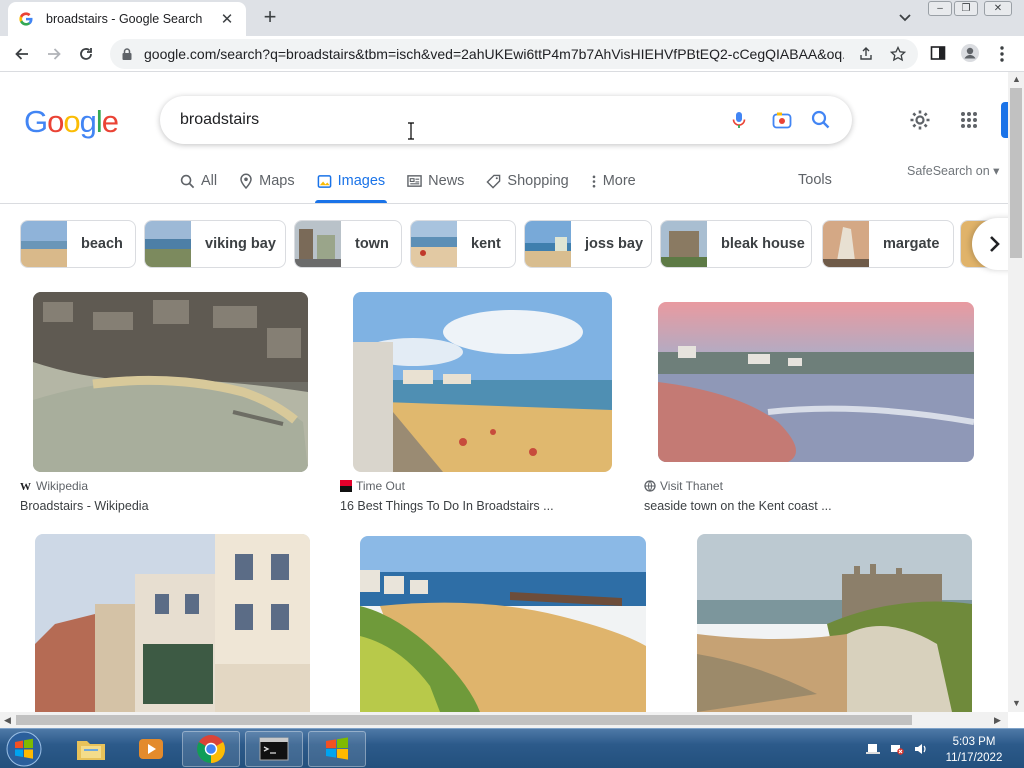  Describe the element at coordinates (1002, 54) in the screenshot. I see `browser-menu-icon` at that location.